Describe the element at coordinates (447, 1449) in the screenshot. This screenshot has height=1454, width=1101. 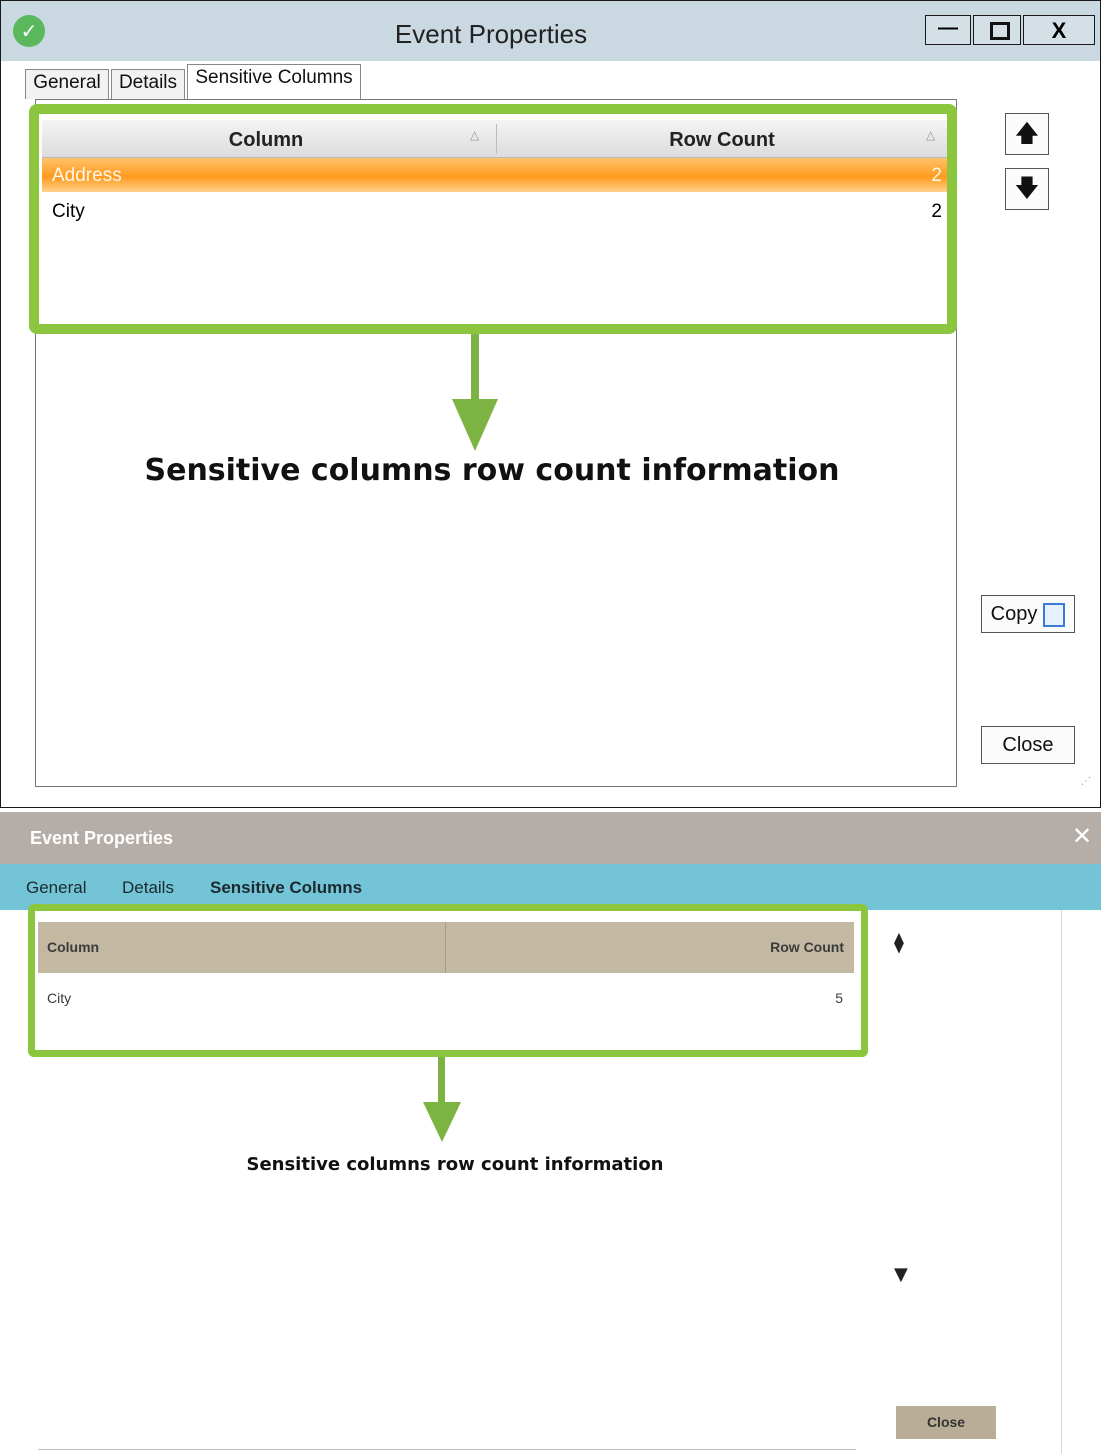
I see `footer-divider` at that location.